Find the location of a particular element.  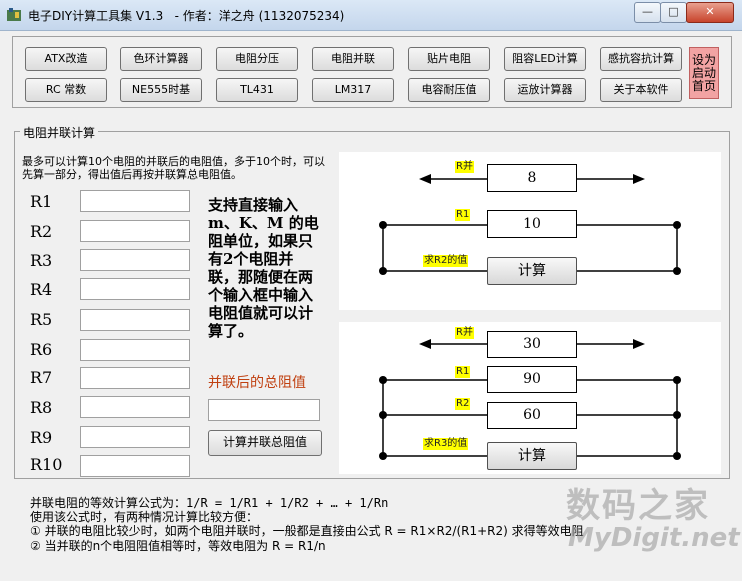

r1-input is located at coordinates (135, 201).